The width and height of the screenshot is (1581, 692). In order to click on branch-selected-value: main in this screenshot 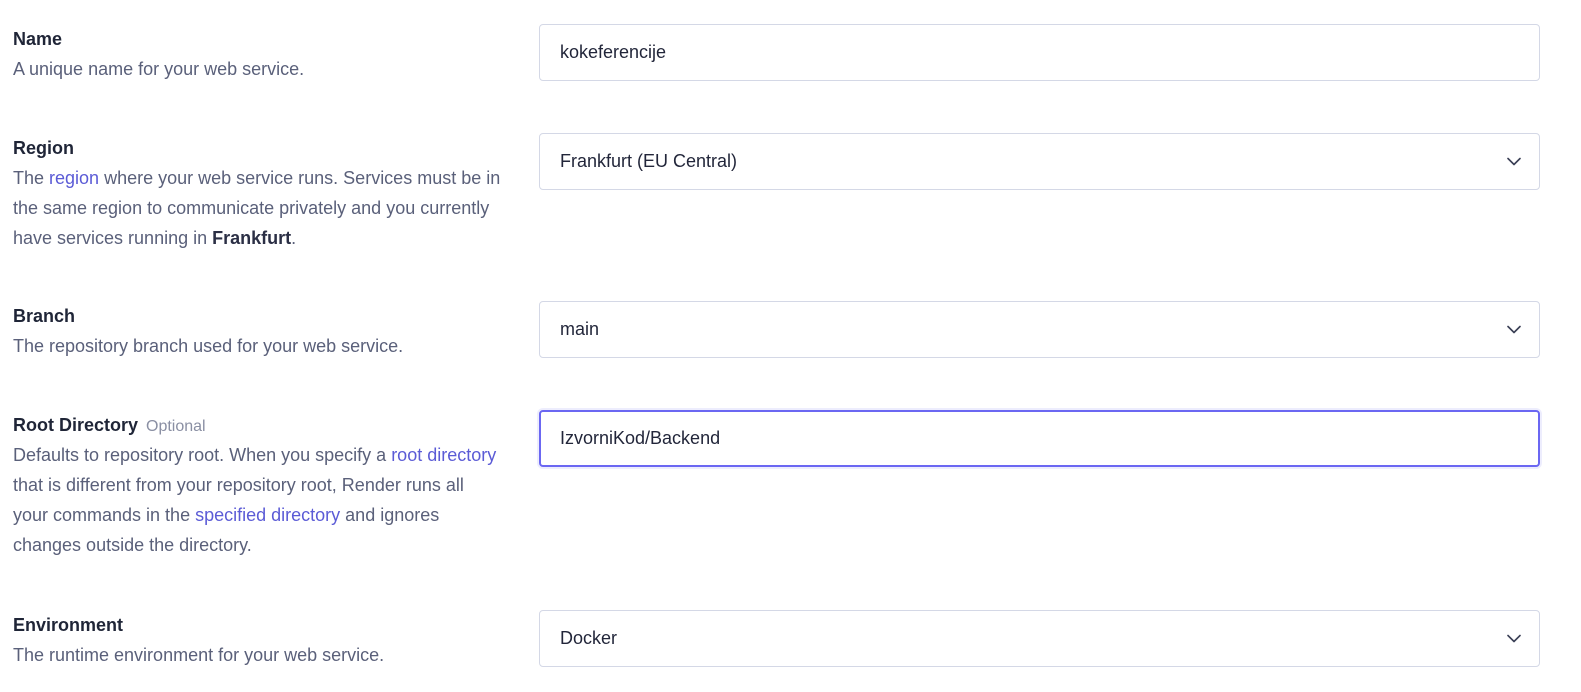, I will do `click(580, 329)`.